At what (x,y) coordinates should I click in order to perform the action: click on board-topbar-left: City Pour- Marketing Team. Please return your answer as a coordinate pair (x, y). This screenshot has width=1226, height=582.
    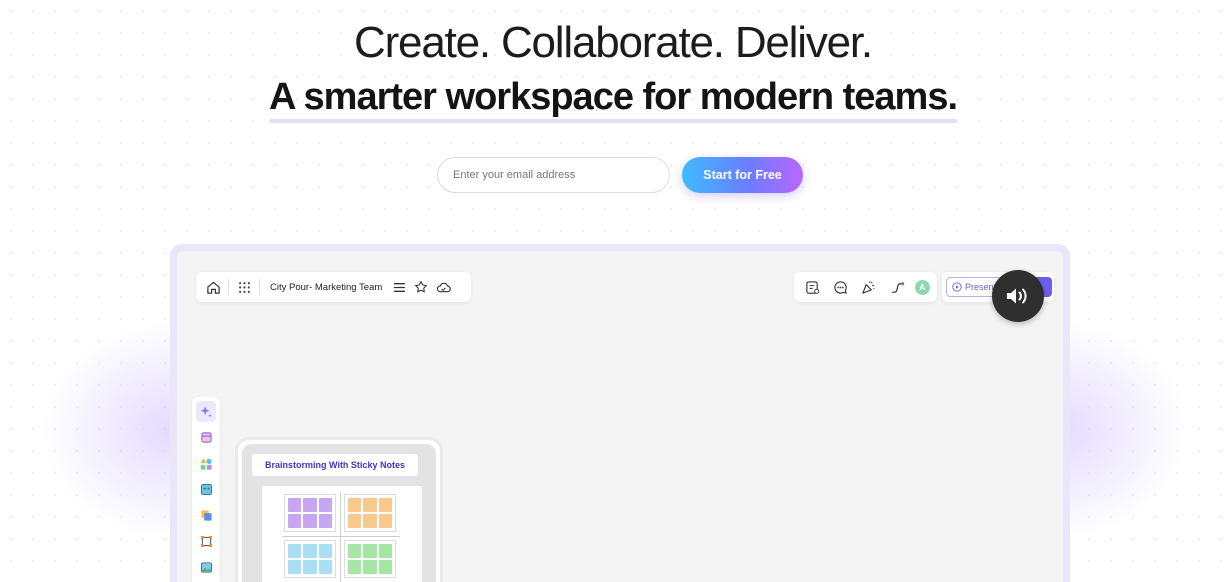
    Looking at the image, I should click on (333, 287).